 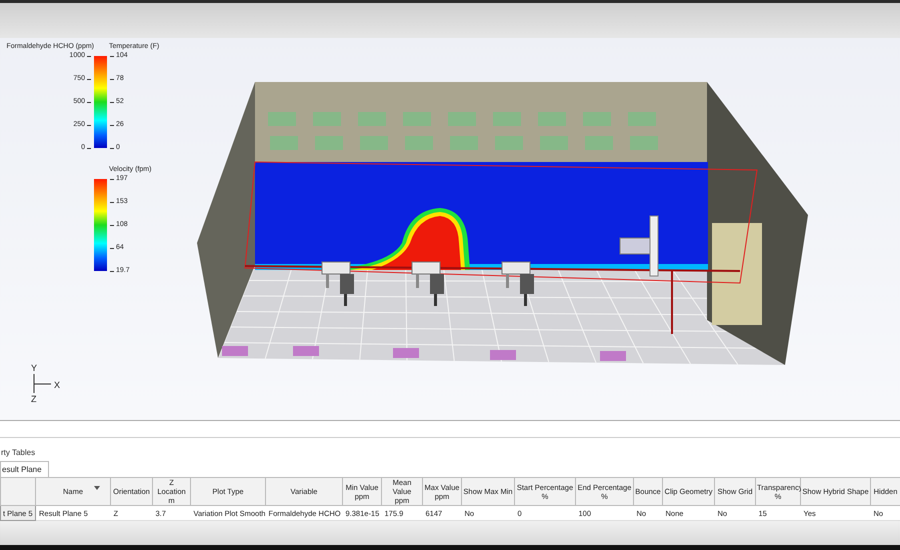 I want to click on axis-label: Y, so click(x=34, y=368).